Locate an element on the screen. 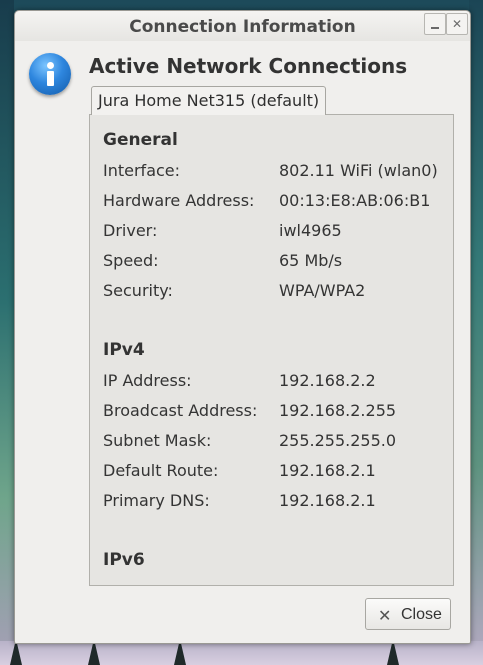  label-hardware-address: Hardware Address: is located at coordinates (179, 200).